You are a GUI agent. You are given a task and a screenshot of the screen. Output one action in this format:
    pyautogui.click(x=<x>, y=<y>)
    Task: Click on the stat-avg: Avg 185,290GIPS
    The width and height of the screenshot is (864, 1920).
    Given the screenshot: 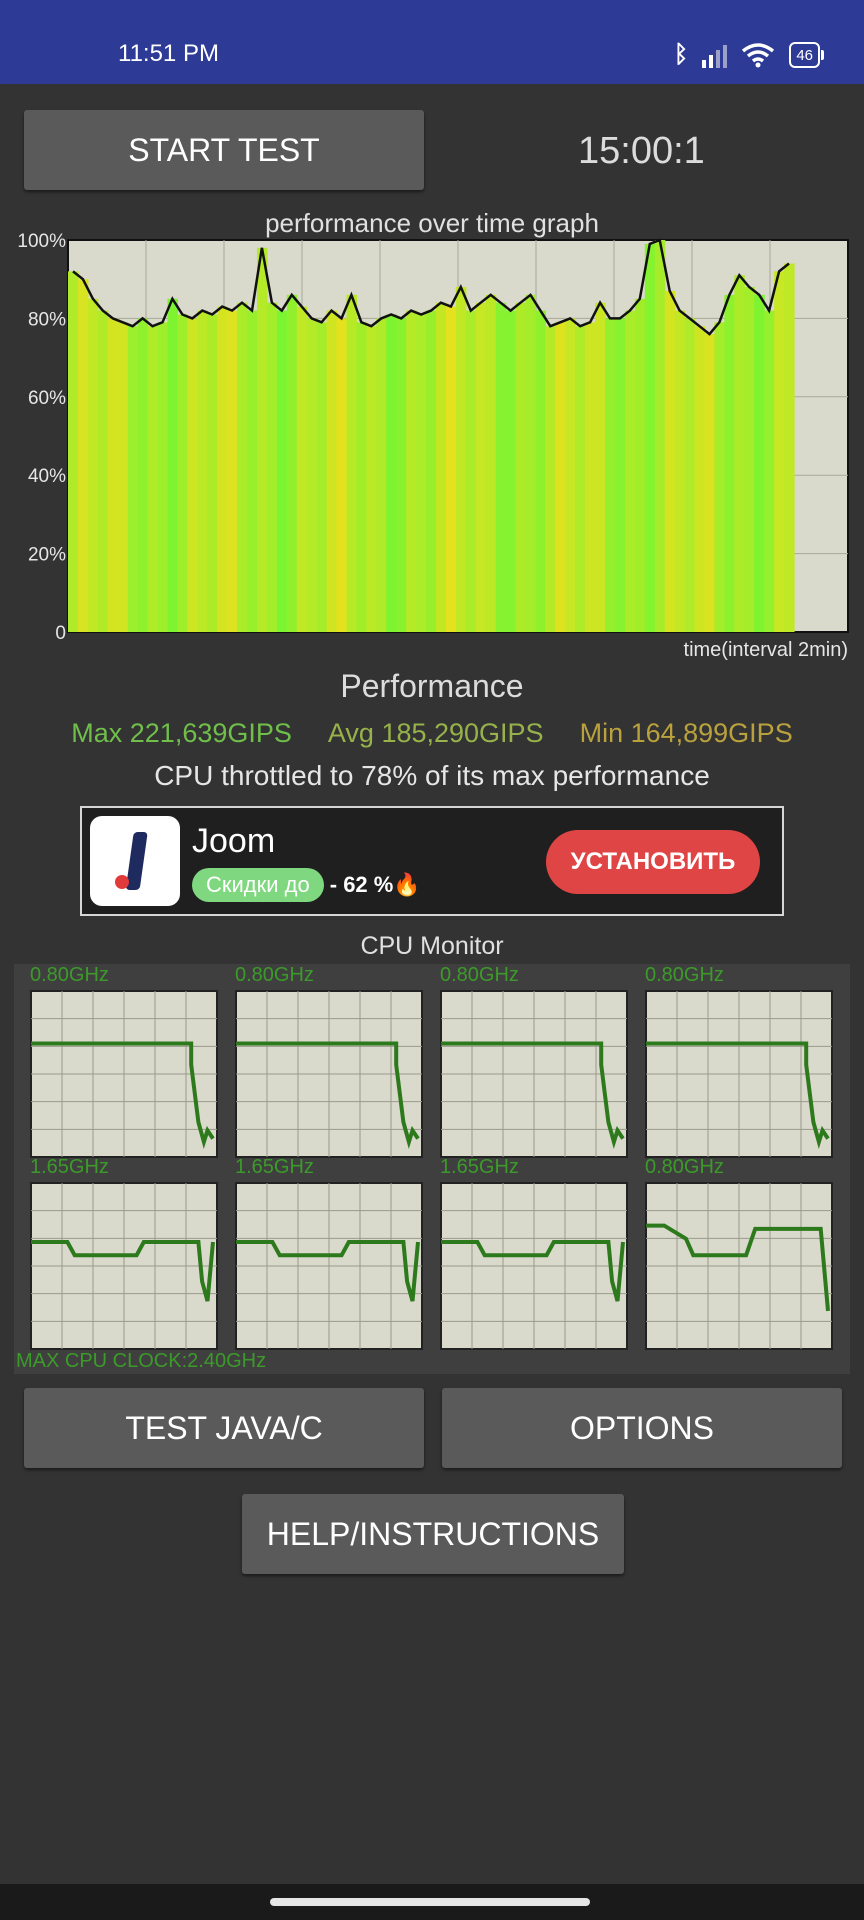 What is the action you would take?
    pyautogui.click(x=435, y=733)
    